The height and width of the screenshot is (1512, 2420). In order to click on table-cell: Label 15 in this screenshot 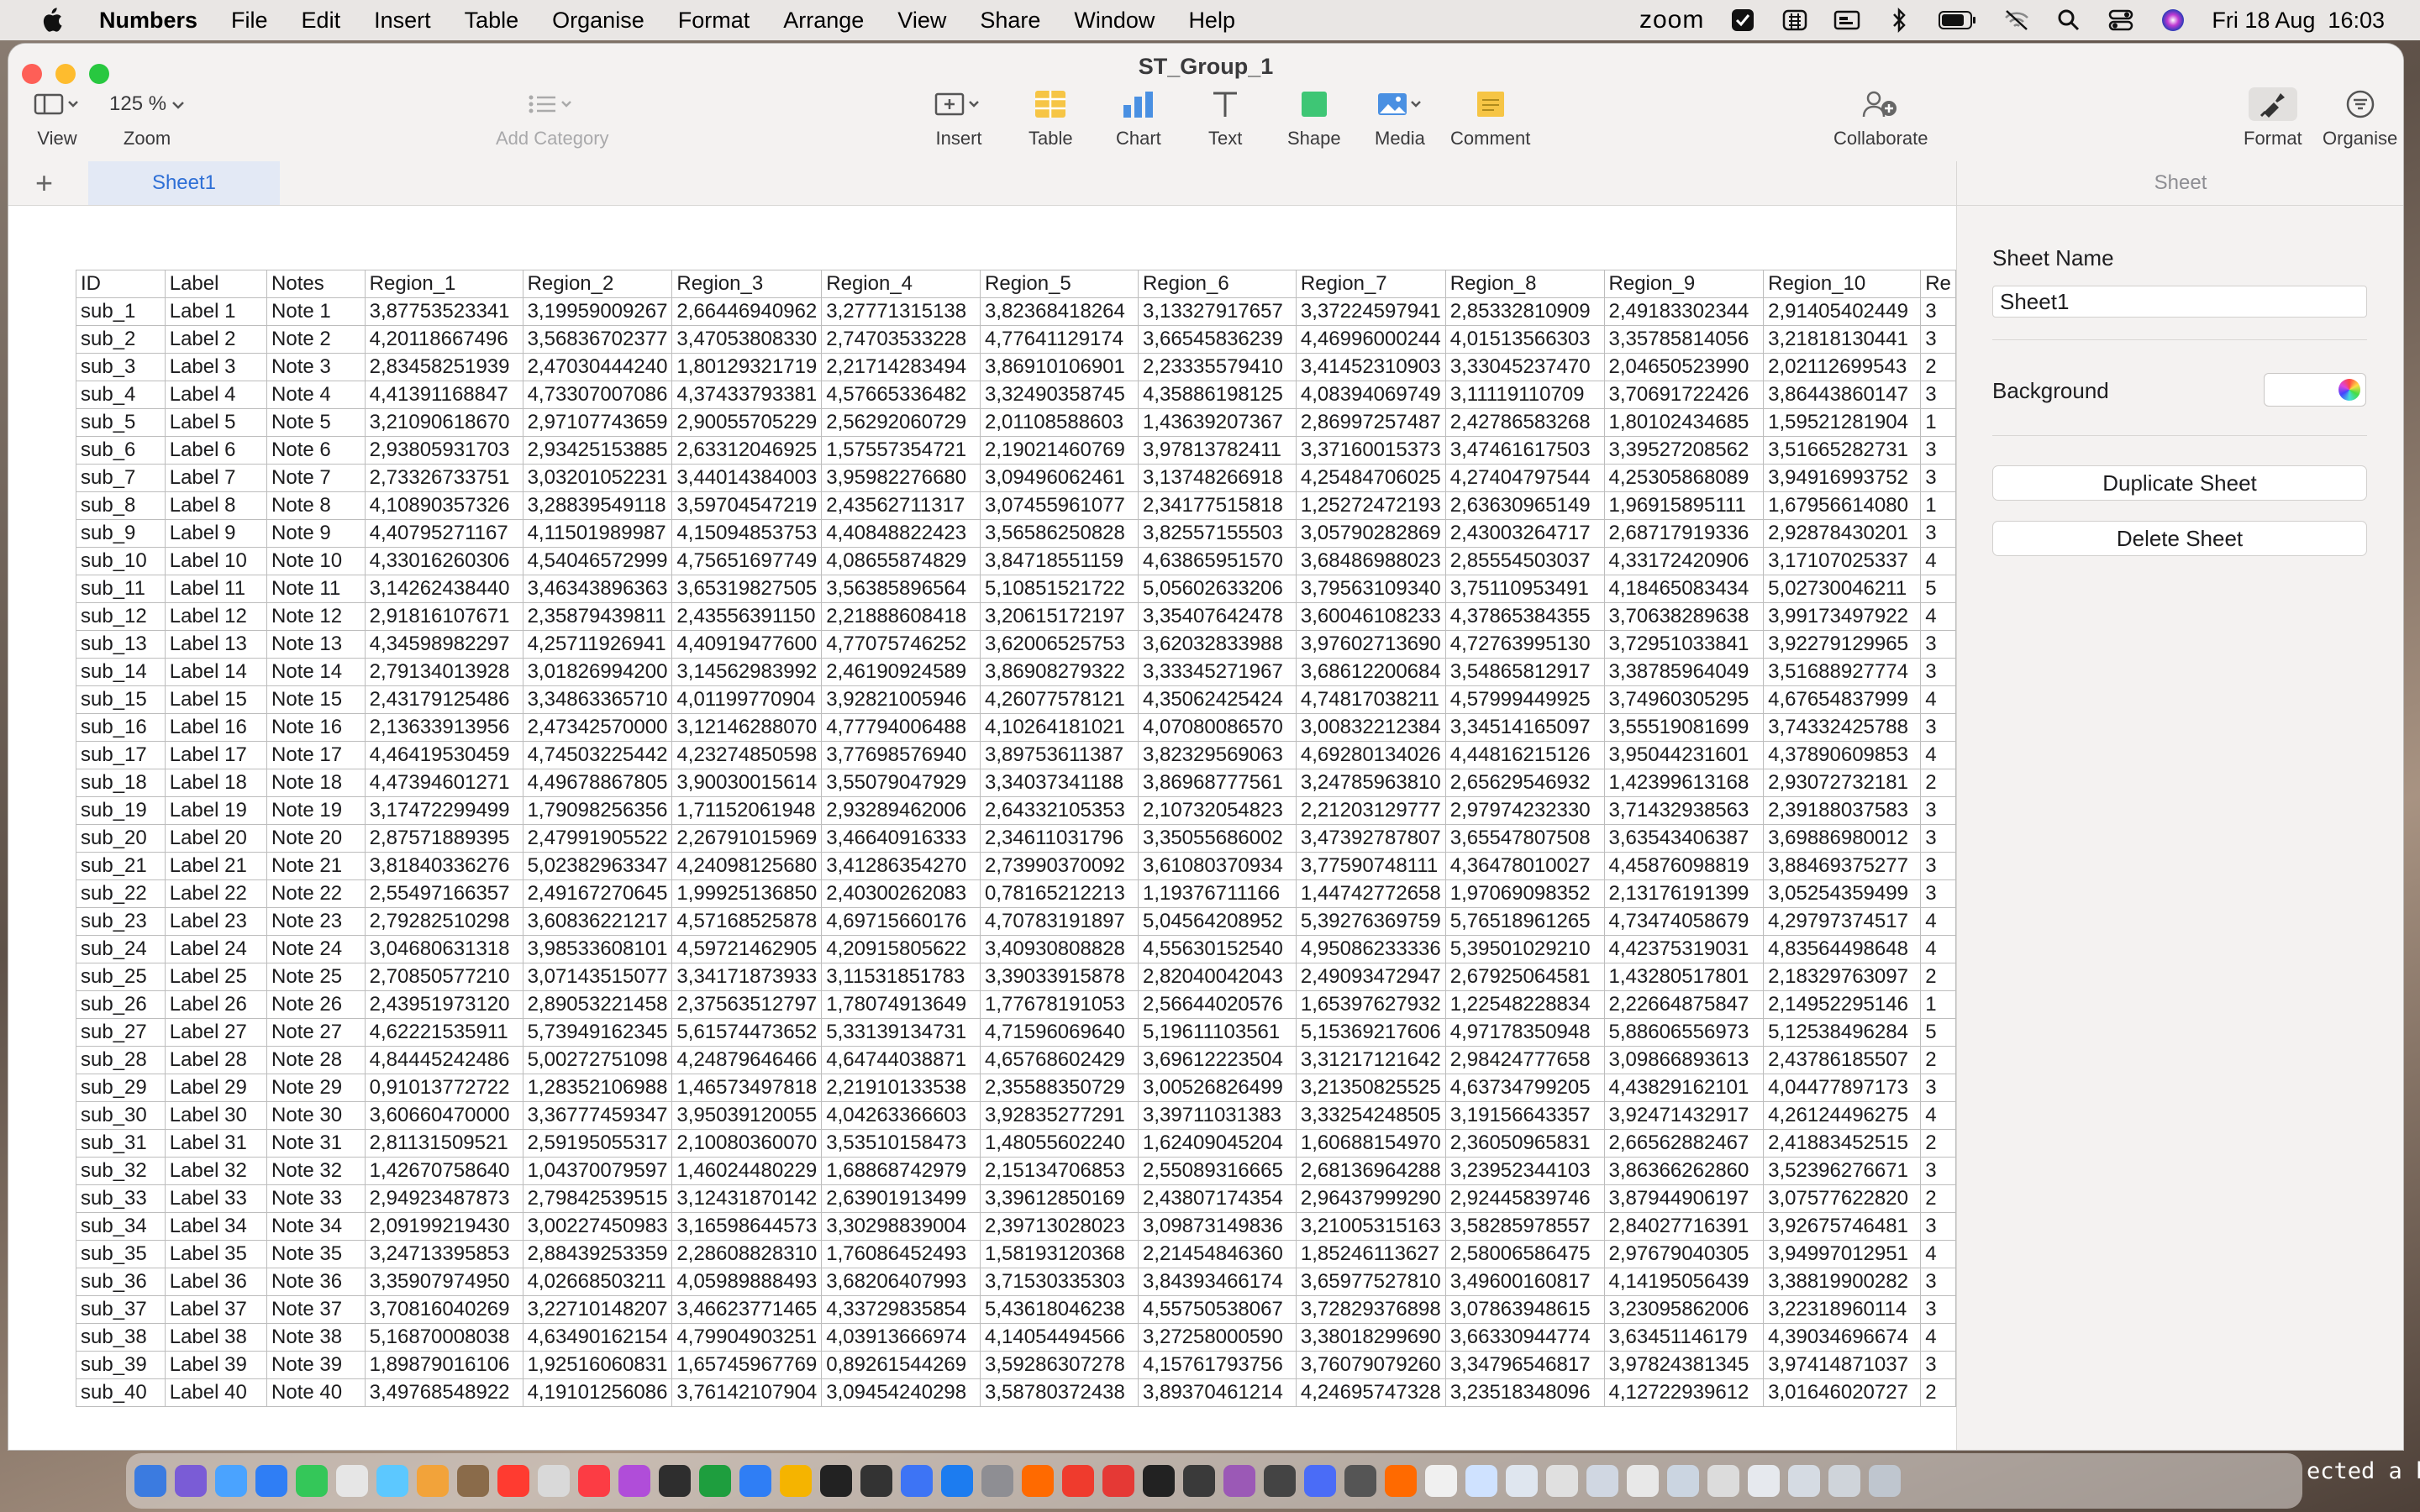, I will do `click(216, 699)`.